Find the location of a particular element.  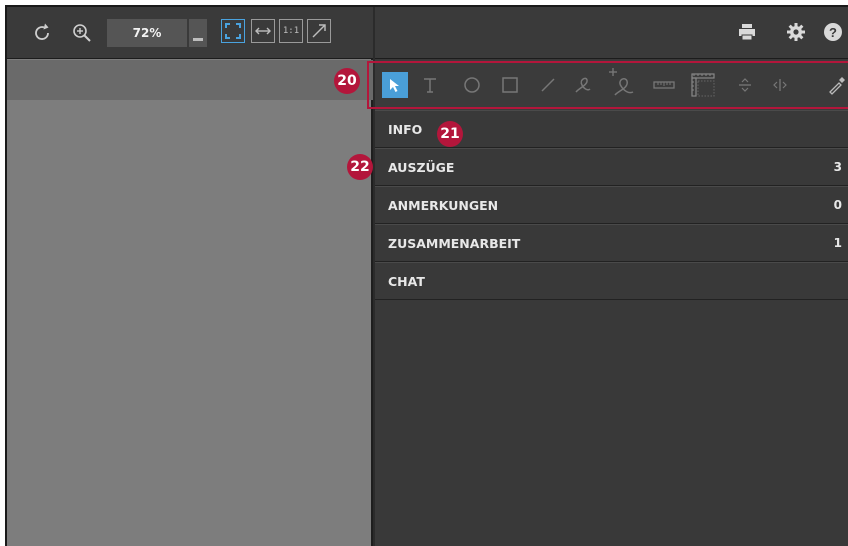

actual-size-label: 1:1 is located at coordinates (291, 31).